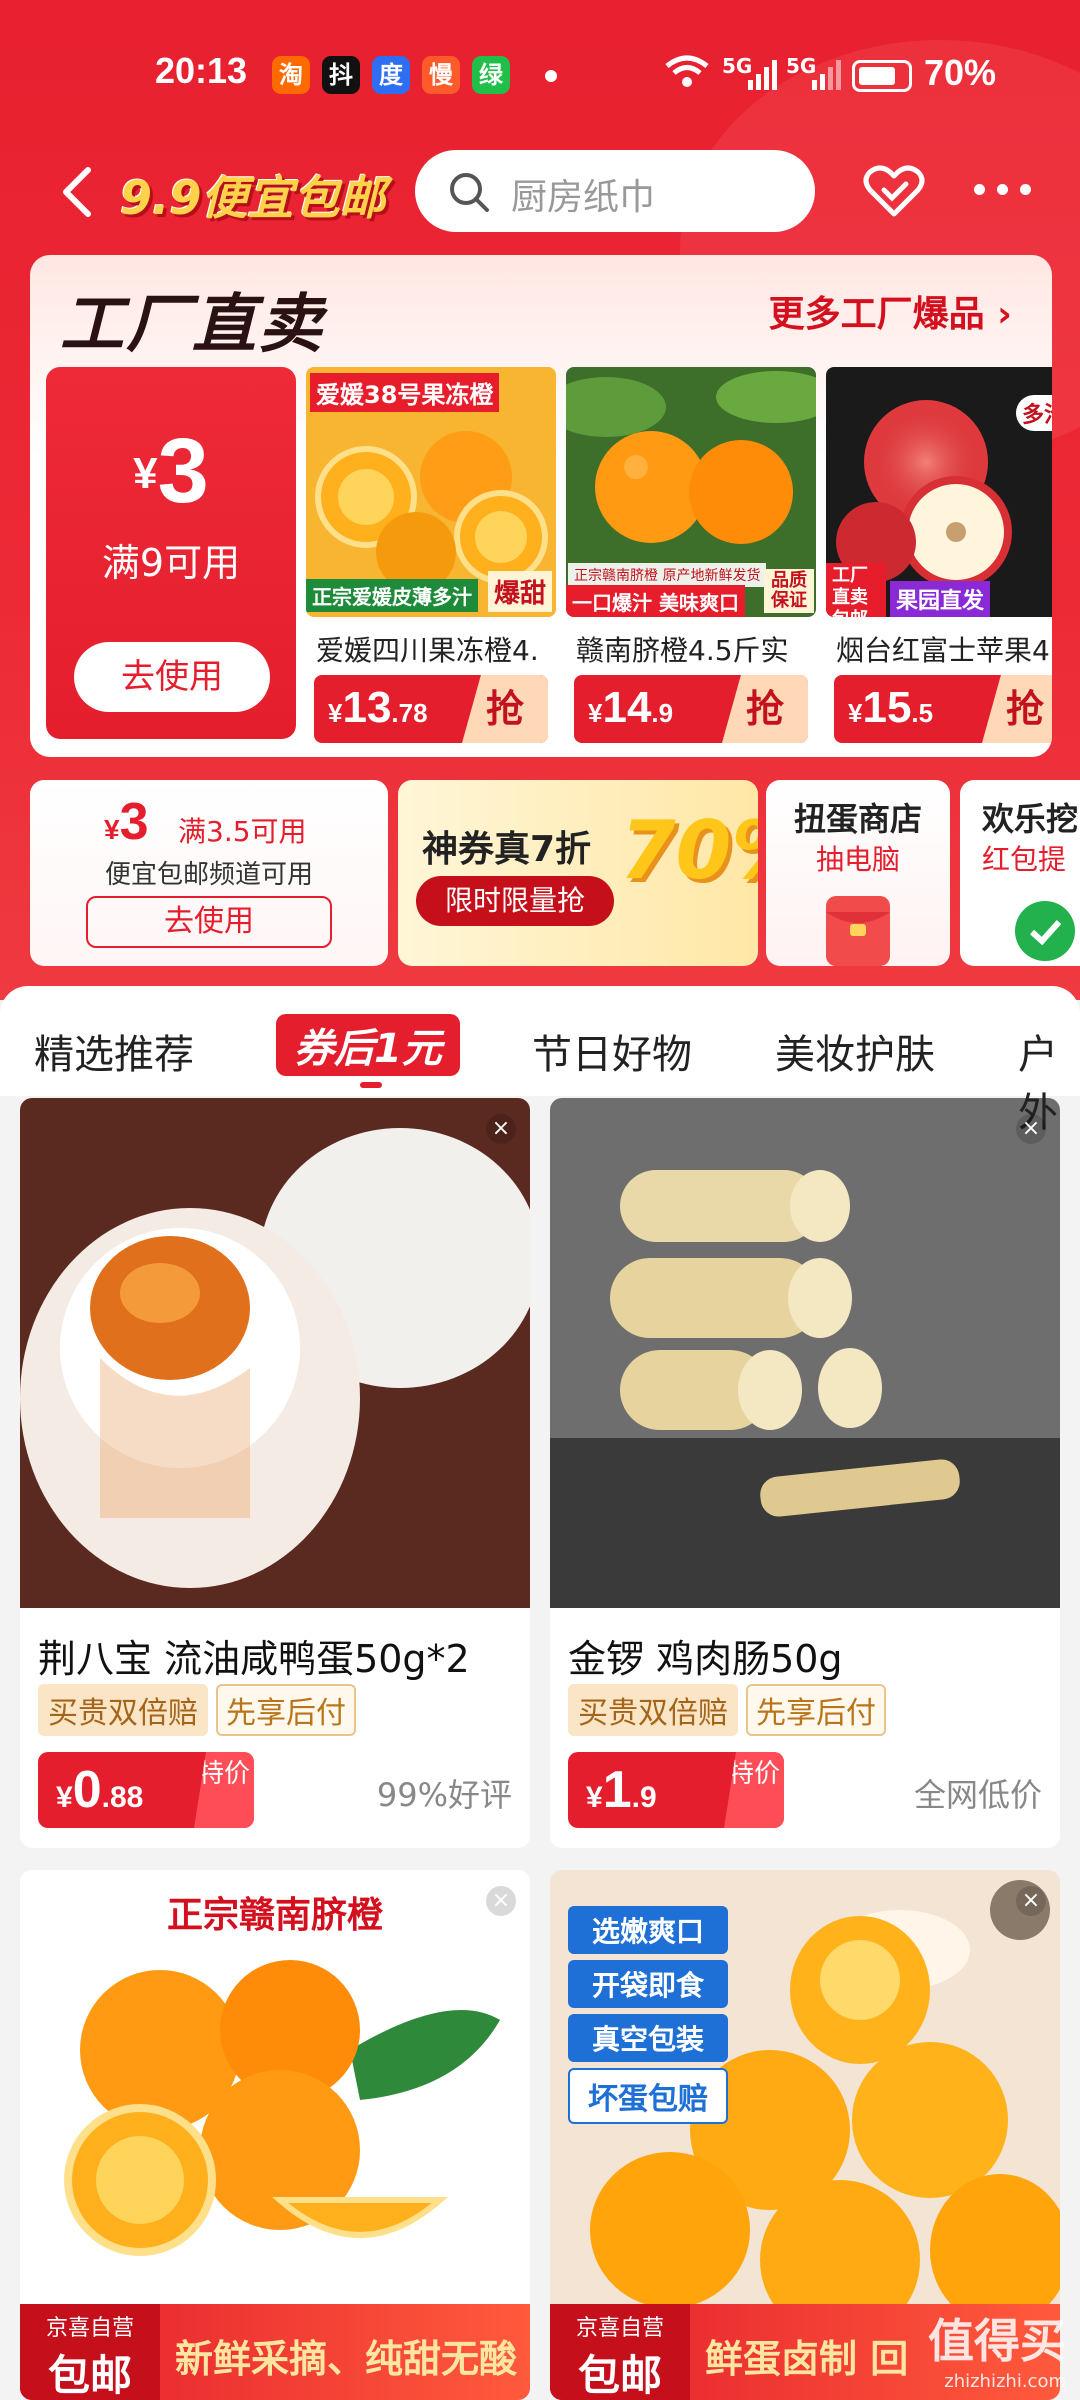 This screenshot has height=2400, width=1080. What do you see at coordinates (578, 873) in the screenshot?
I see `discount-promo-card: 神券真7折 限时限量抢 70%` at bounding box center [578, 873].